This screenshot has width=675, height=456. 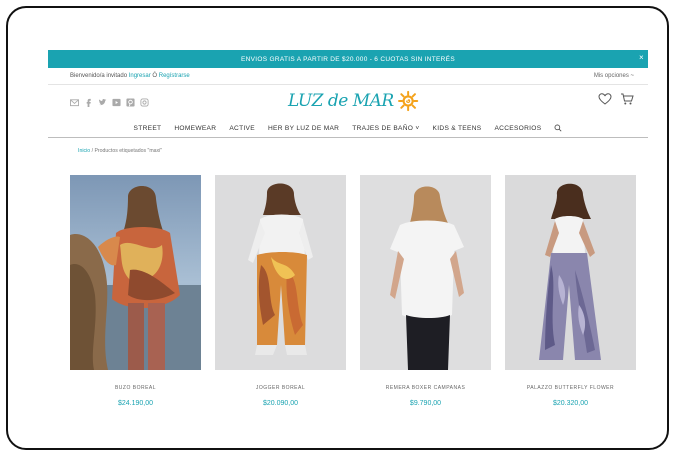 What do you see at coordinates (570, 388) in the screenshot?
I see `product-name: PALAZZO BUTTERFLY FLOWER` at bounding box center [570, 388].